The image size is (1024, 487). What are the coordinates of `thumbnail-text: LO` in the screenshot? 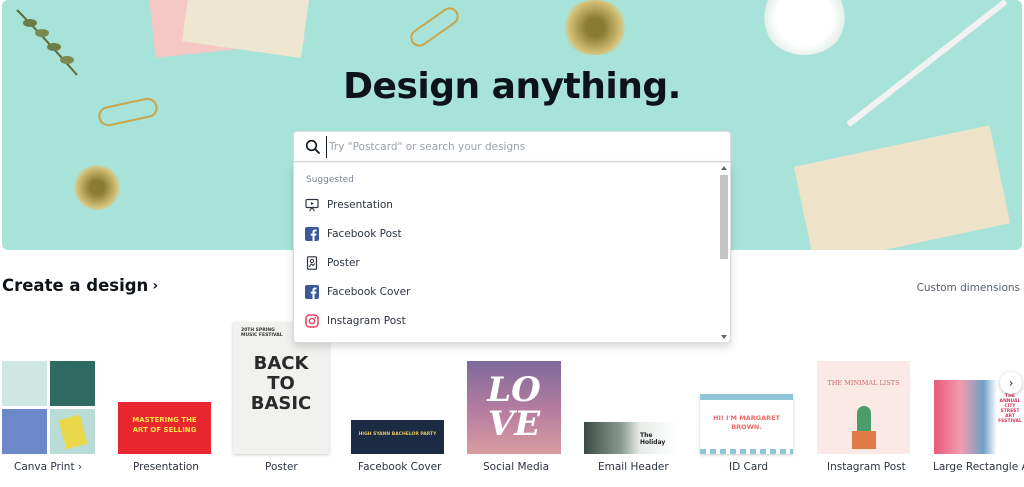 It's located at (514, 390).